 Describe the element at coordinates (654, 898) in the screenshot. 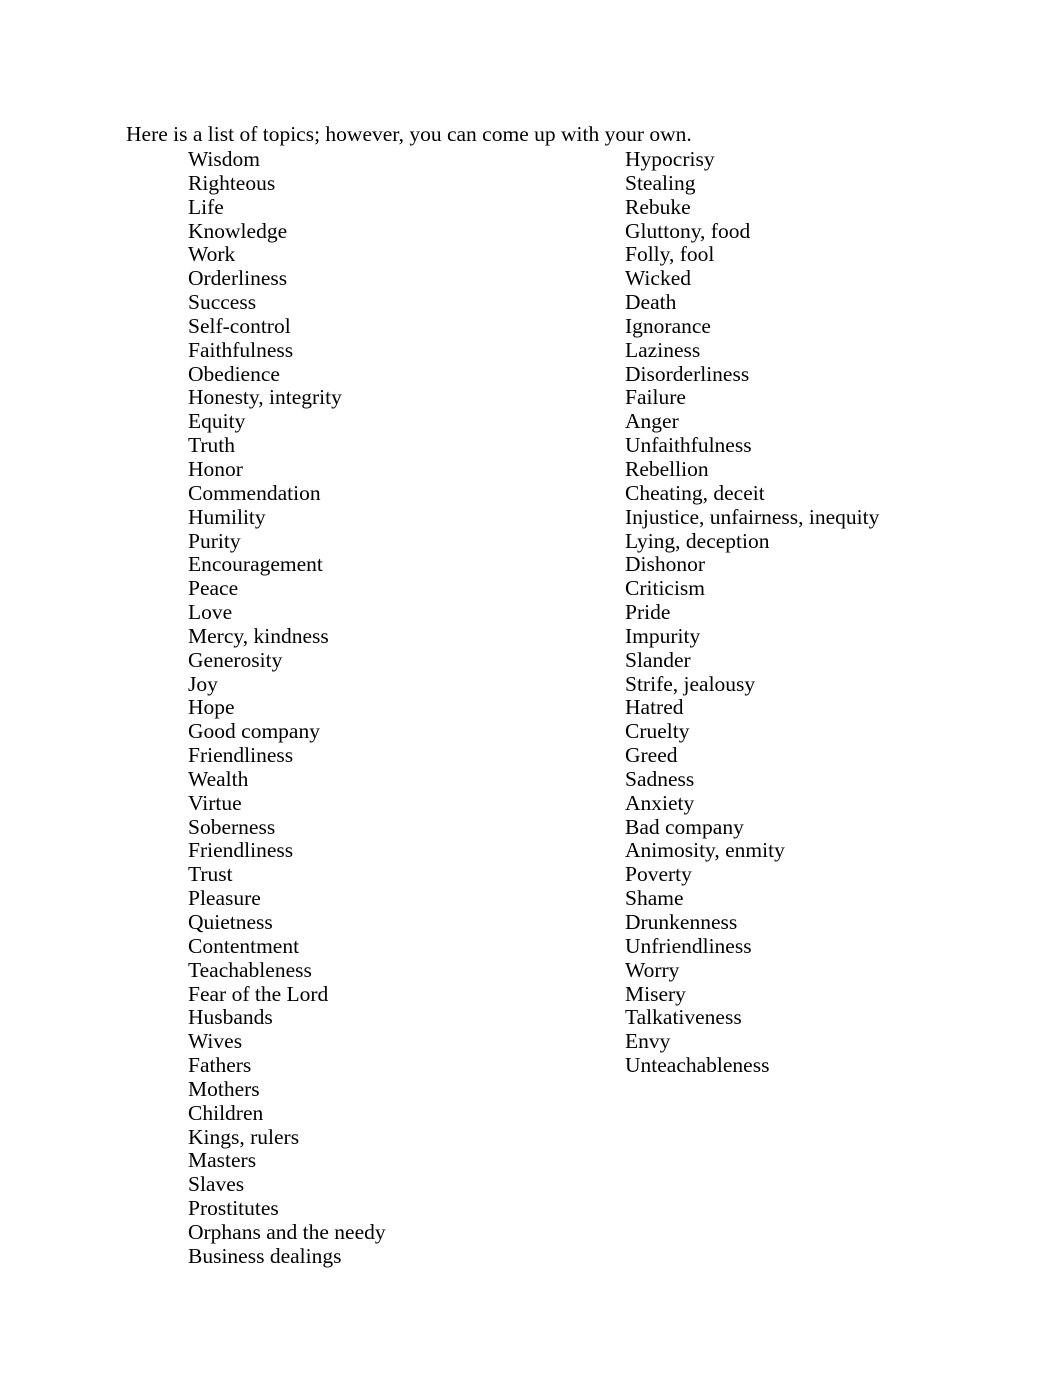

I see `topic-item: Shame` at that location.